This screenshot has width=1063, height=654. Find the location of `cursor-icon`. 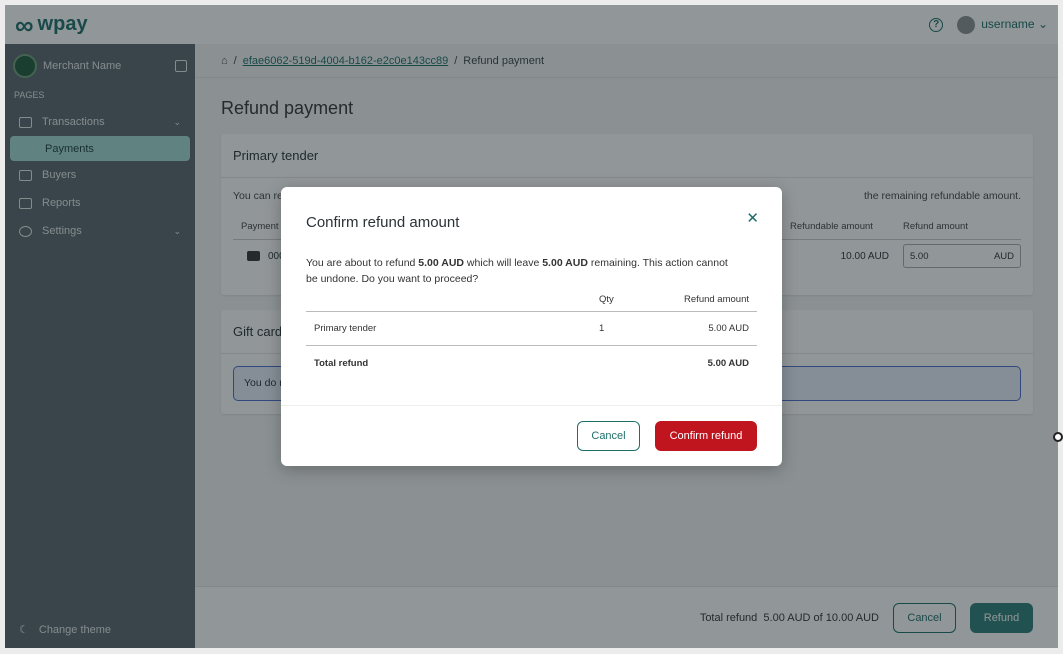

cursor-icon is located at coordinates (1058, 437).